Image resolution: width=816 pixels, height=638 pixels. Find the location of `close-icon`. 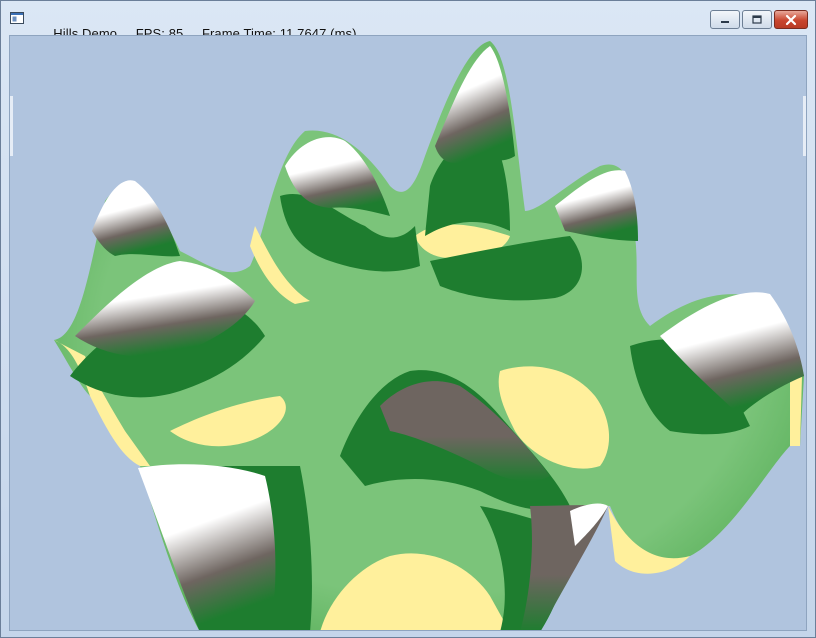

close-icon is located at coordinates (791, 19).